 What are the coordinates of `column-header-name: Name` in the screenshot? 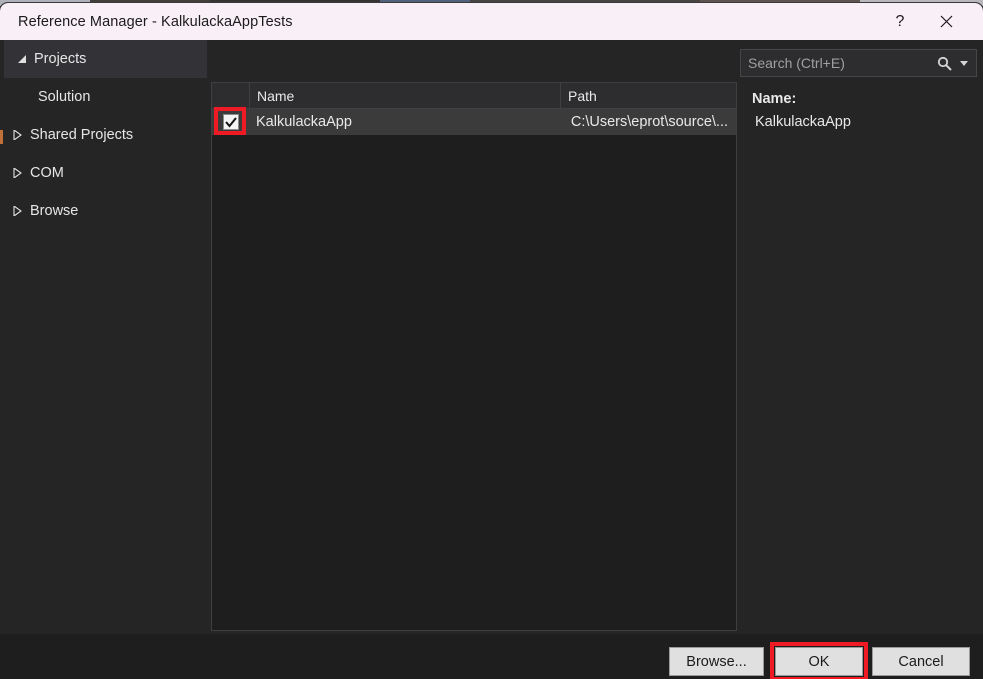 It's located at (405, 95).